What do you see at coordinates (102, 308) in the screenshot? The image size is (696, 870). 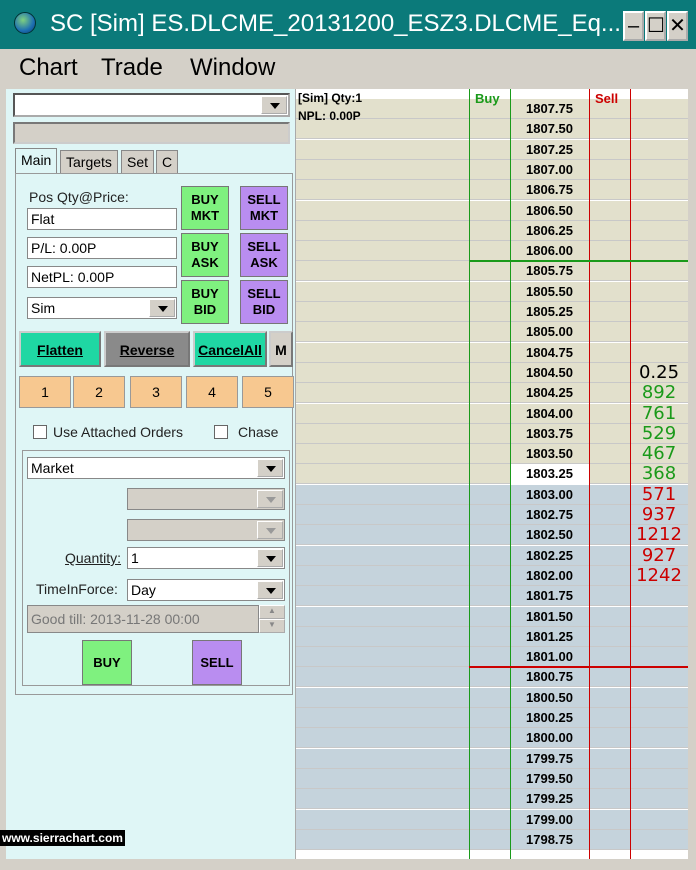 I see `trade-account-select: Sim` at bounding box center [102, 308].